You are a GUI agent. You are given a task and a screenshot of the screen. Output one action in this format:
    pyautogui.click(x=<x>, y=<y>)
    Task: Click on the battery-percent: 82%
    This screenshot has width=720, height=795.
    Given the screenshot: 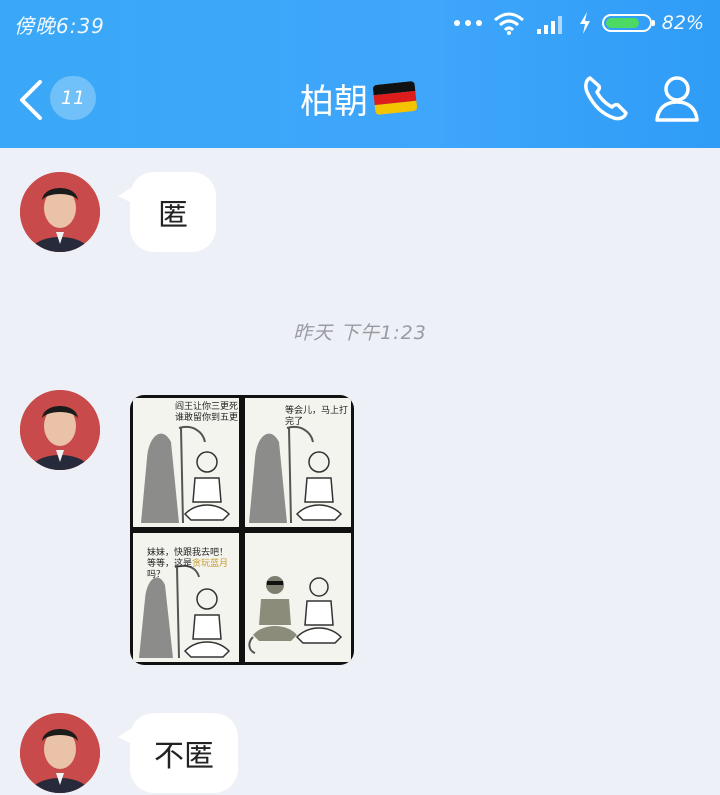 What is the action you would take?
    pyautogui.click(x=682, y=23)
    